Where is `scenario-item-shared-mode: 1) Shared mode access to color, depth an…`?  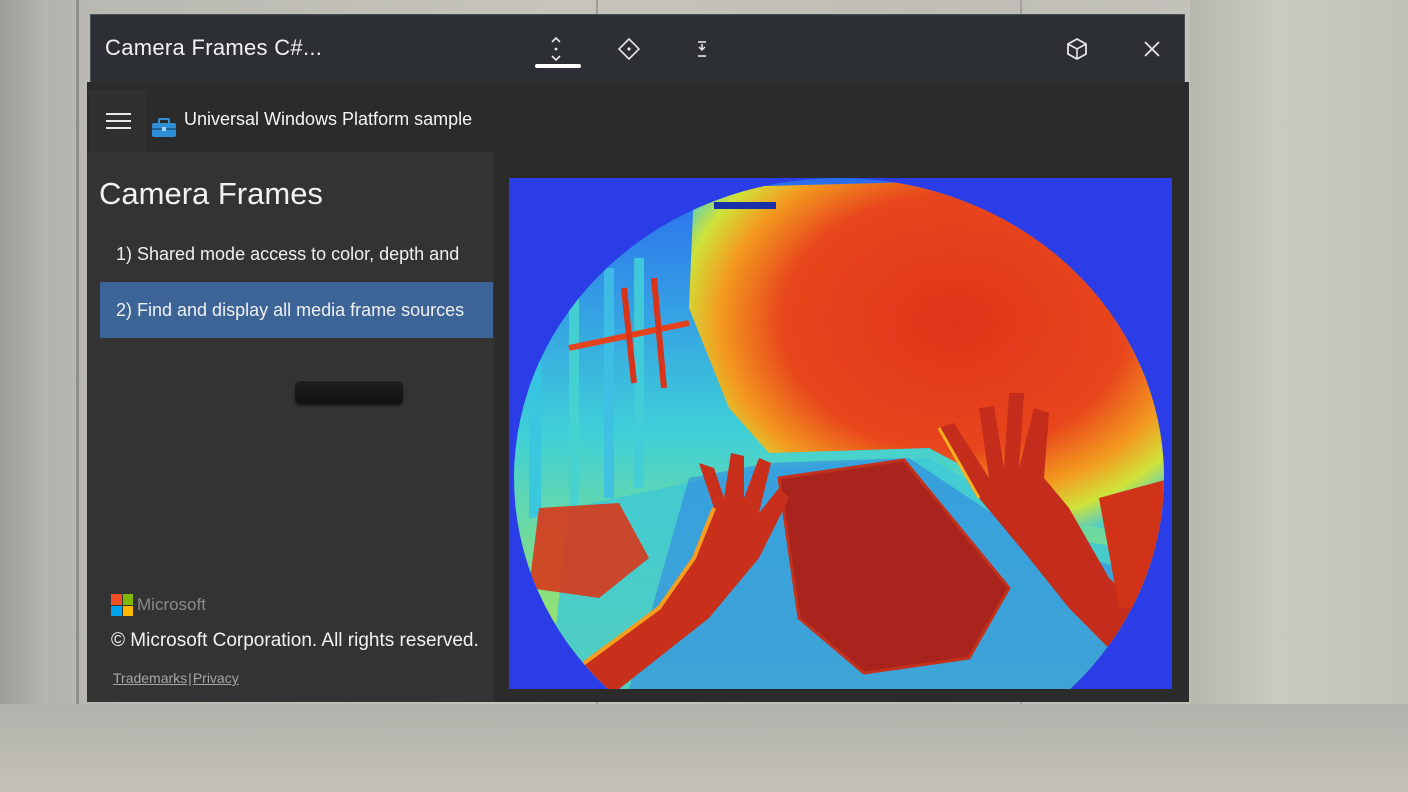 scenario-item-shared-mode: 1) Shared mode access to color, depth an… is located at coordinates (296, 254).